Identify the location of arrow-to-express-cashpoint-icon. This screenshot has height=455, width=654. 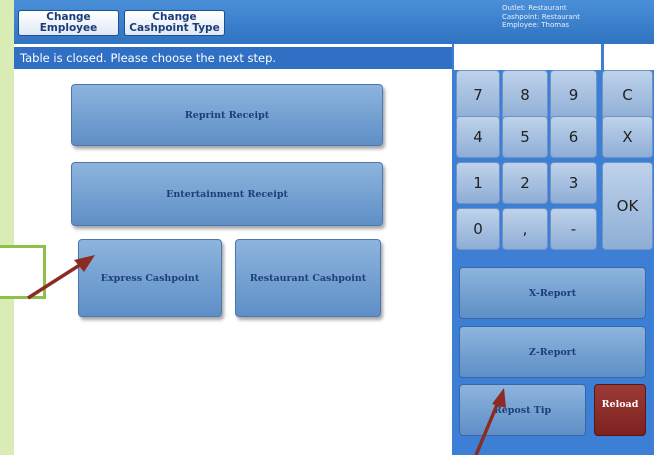
(61, 277).